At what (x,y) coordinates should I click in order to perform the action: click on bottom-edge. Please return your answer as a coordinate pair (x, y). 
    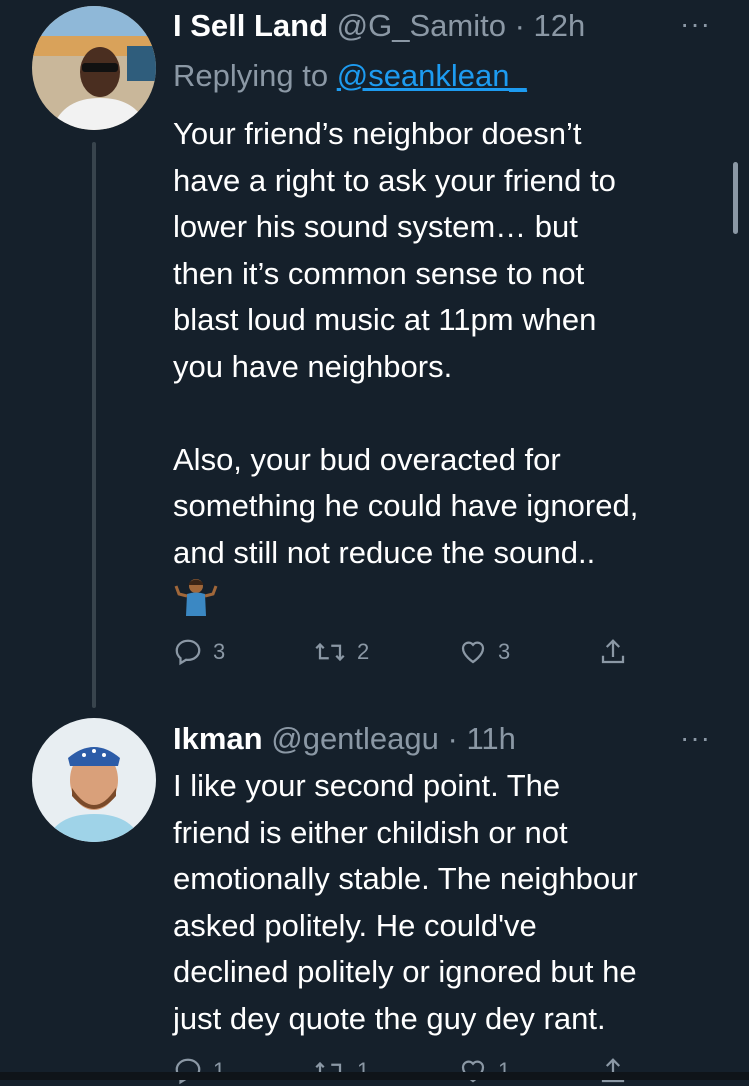
    Looking at the image, I should click on (374, 1076).